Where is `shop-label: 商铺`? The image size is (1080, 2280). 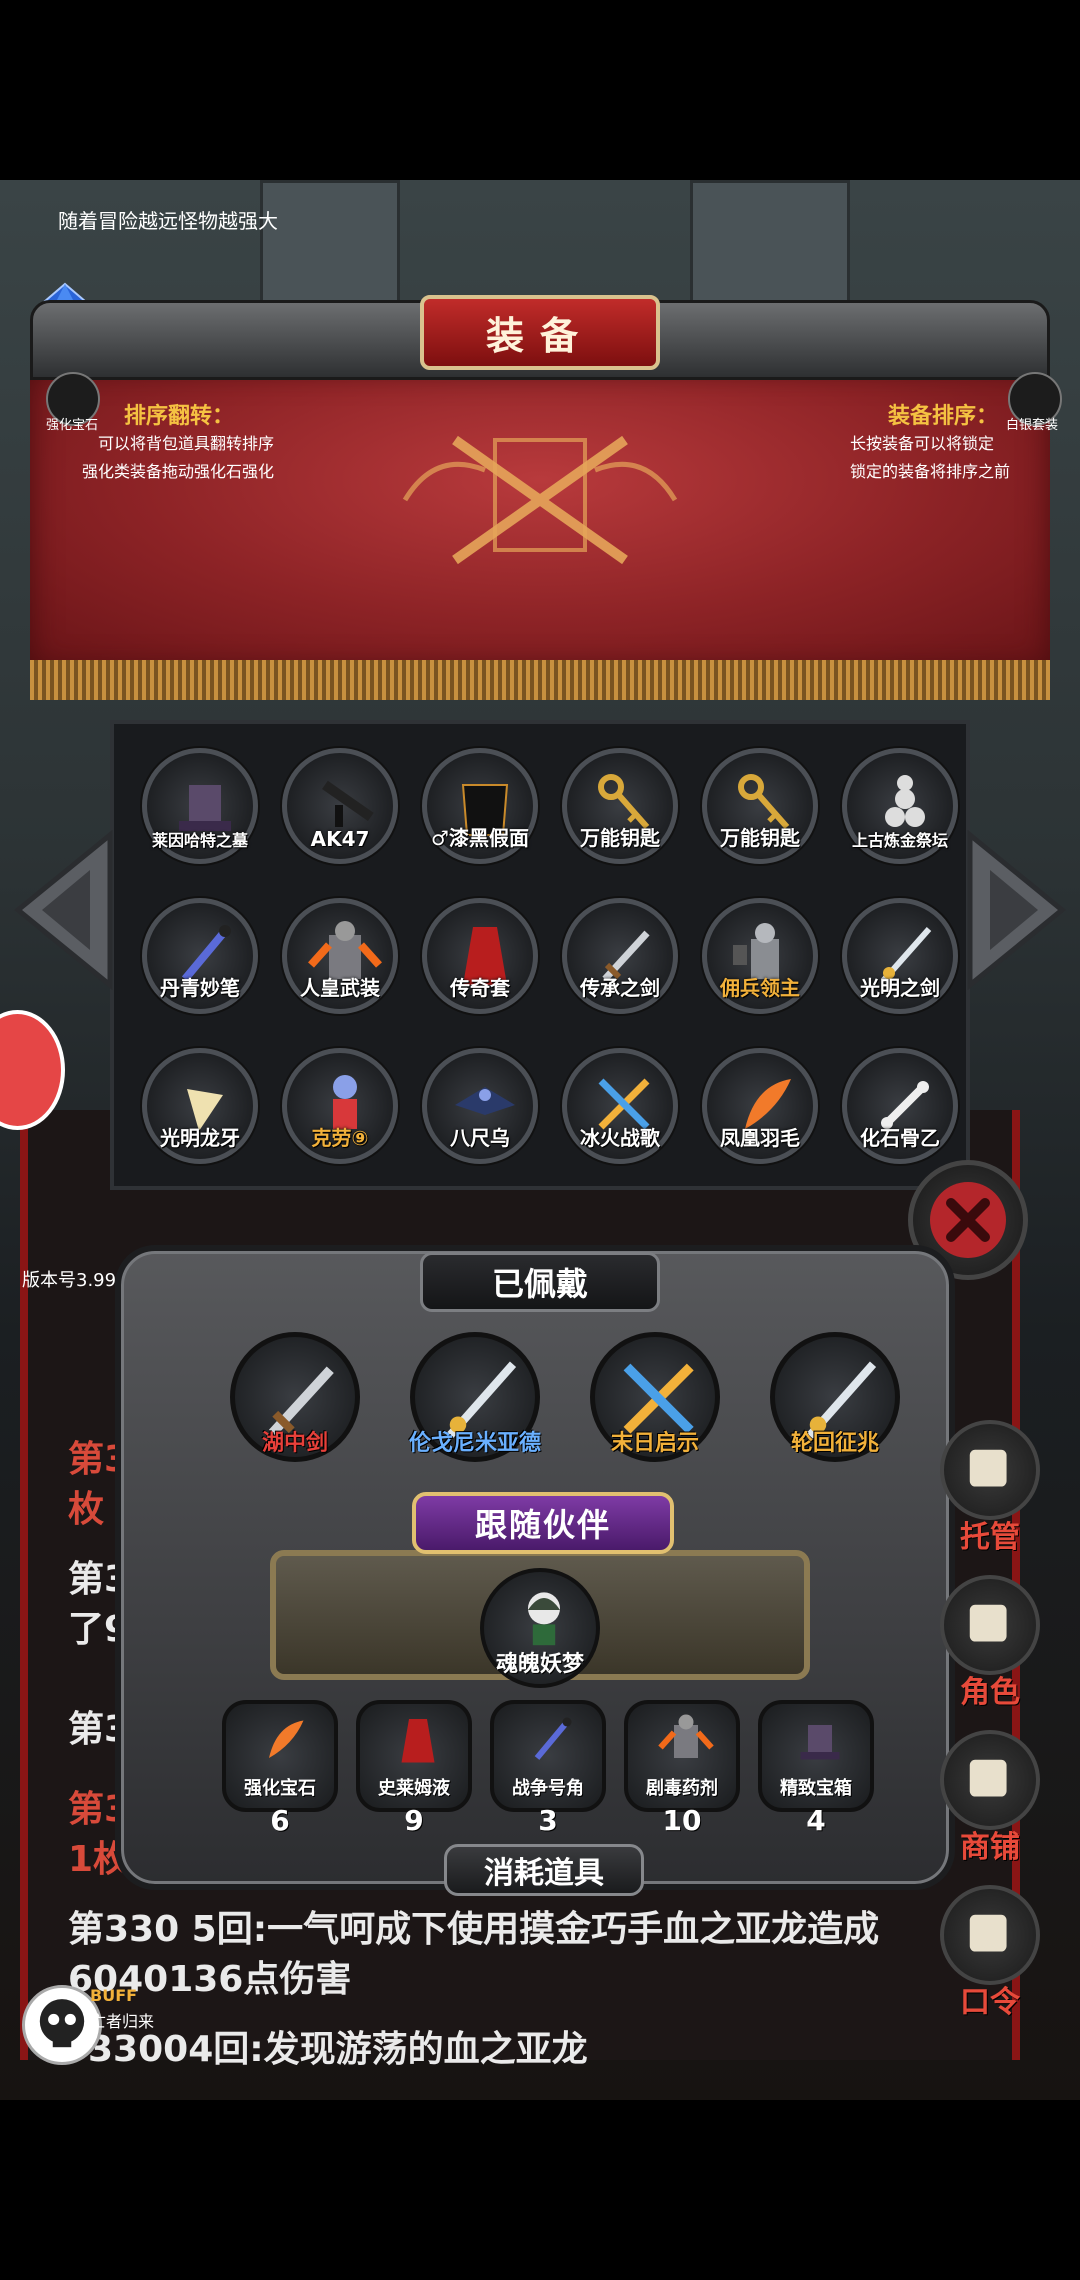 shop-label: 商铺 is located at coordinates (990, 1847).